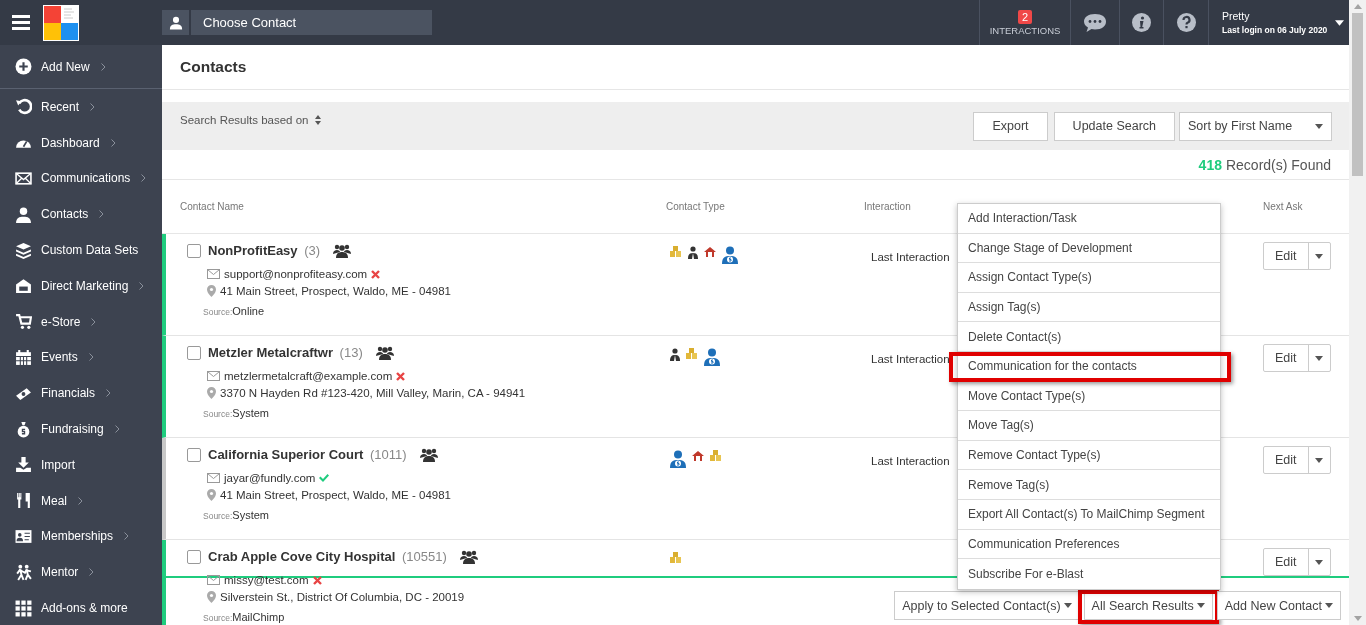 The image size is (1366, 625). Describe the element at coordinates (81, 107) in the screenshot. I see `sidebar-item: Recent` at that location.